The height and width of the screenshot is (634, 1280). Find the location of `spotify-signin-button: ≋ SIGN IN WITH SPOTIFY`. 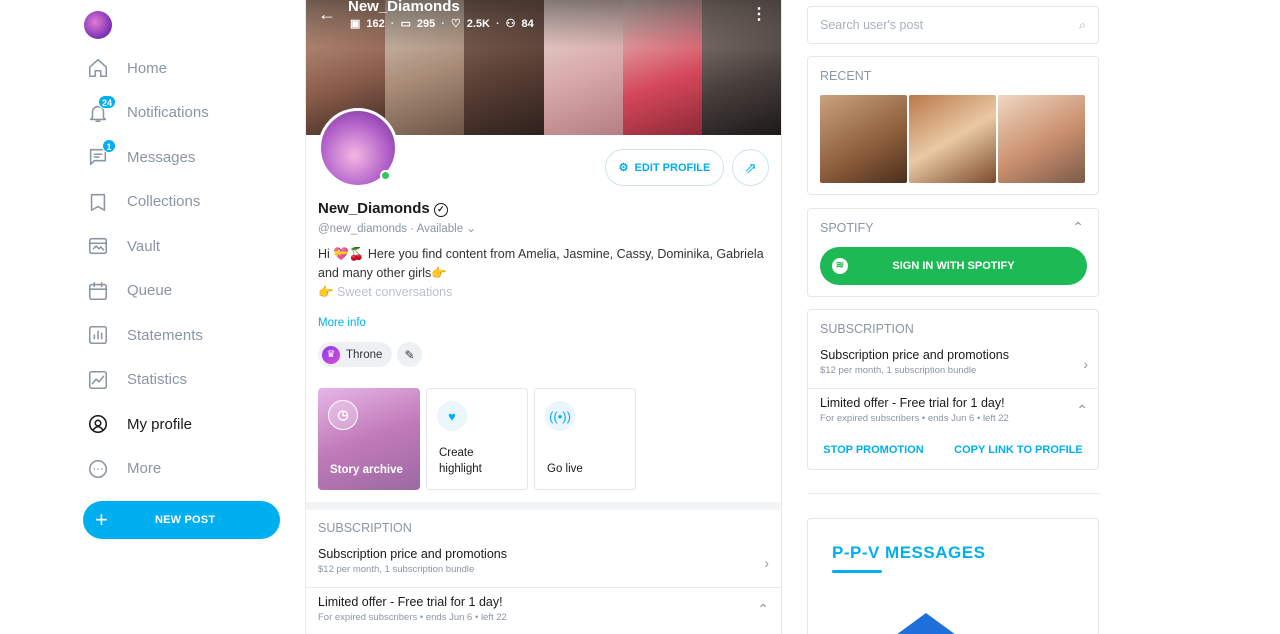

spotify-signin-button: ≋ SIGN IN WITH SPOTIFY is located at coordinates (953, 266).